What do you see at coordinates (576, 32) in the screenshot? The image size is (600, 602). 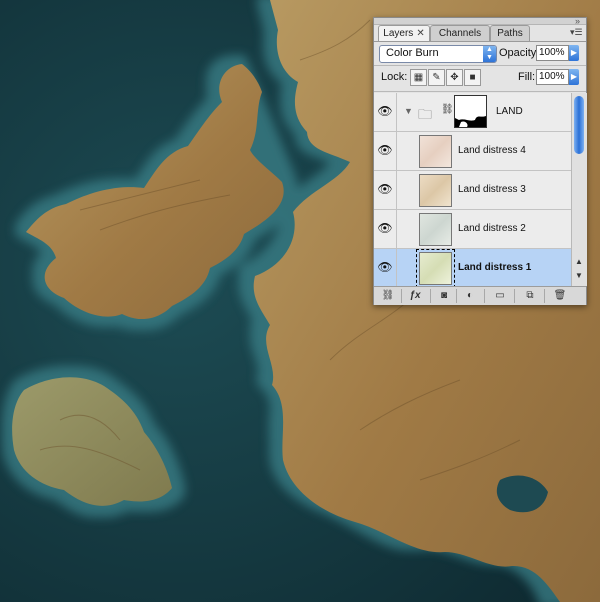 I see `panel-menu-icon: ▾☰` at bounding box center [576, 32].